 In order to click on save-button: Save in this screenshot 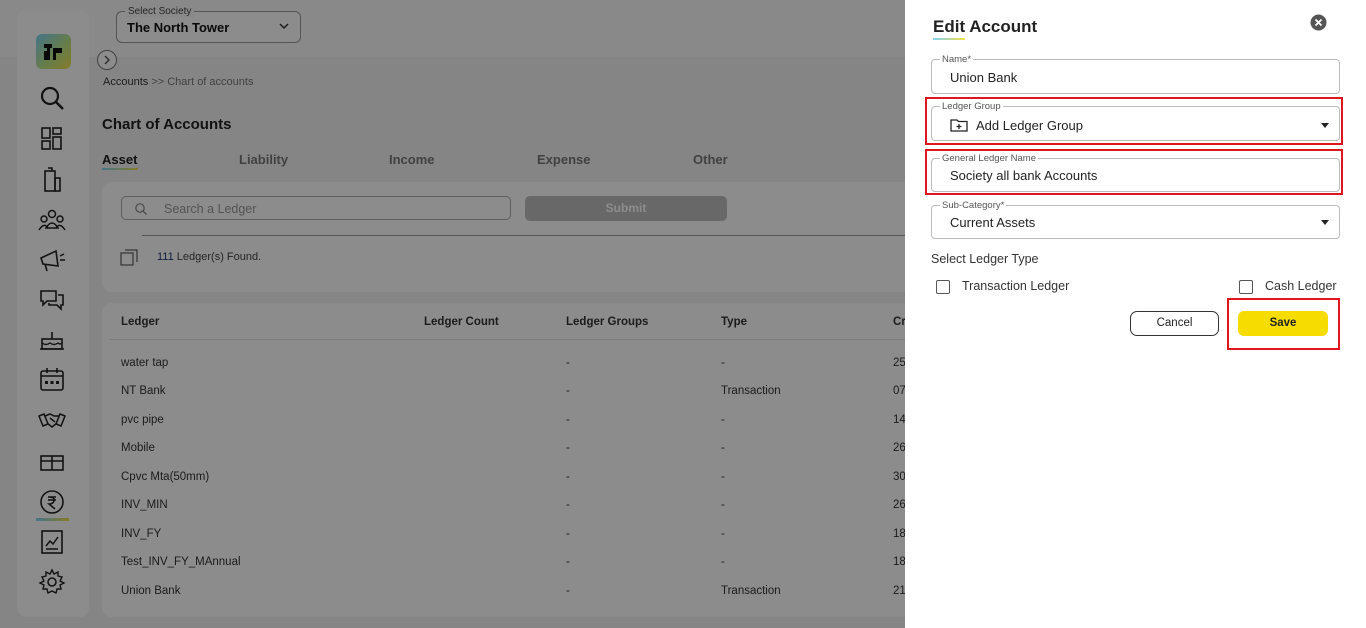, I will do `click(1283, 323)`.